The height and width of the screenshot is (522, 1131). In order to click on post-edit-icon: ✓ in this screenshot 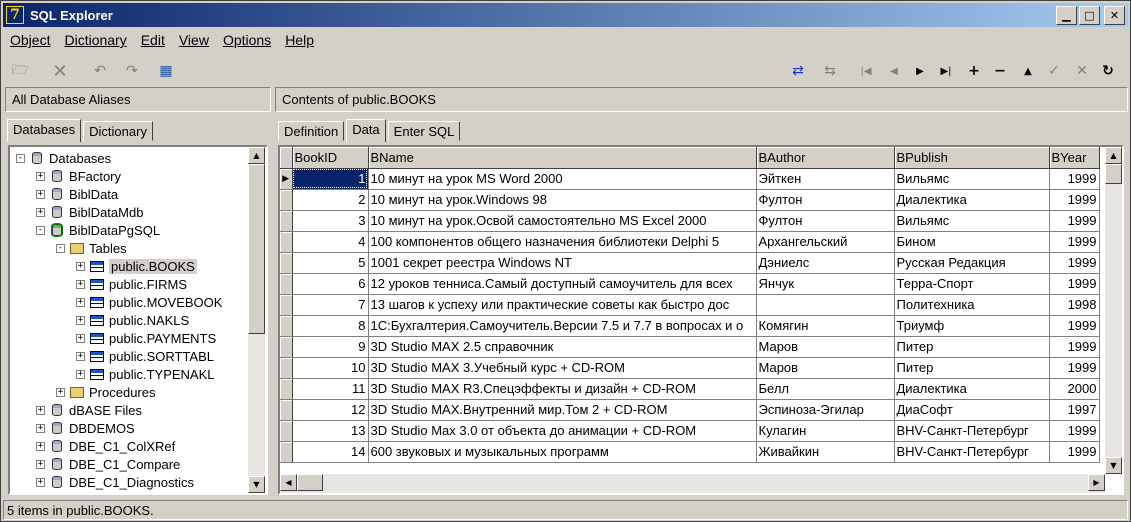, I will do `click(1054, 71)`.